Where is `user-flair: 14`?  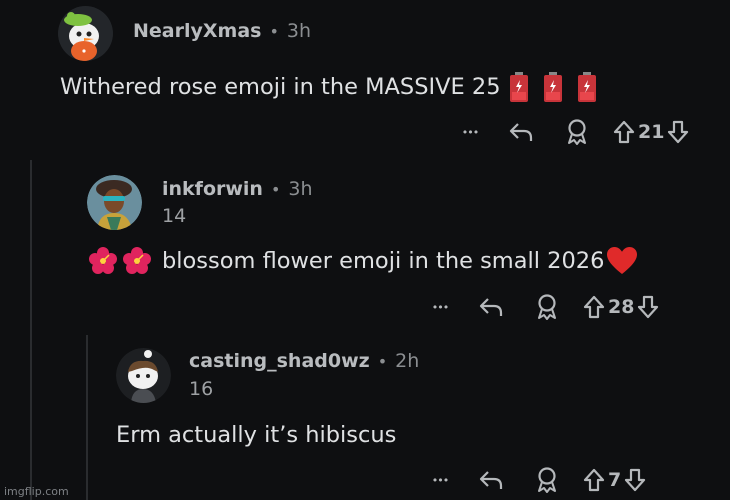 user-flair: 14 is located at coordinates (174, 216).